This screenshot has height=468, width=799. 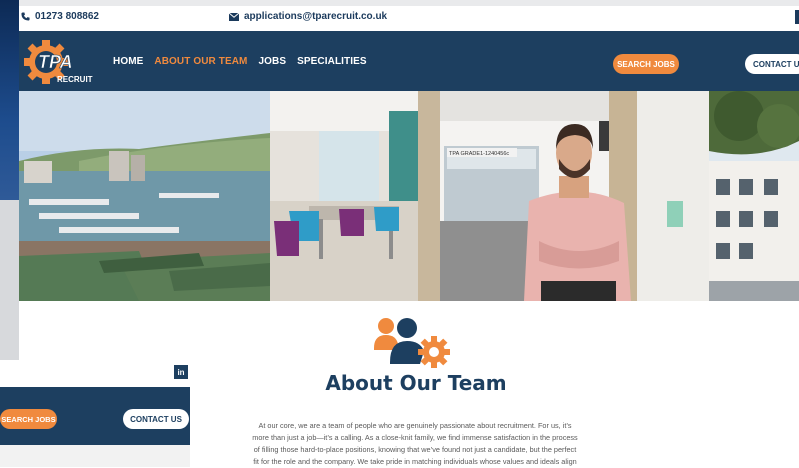 What do you see at coordinates (55, 62) in the screenshot?
I see `logo-text: TPA` at bounding box center [55, 62].